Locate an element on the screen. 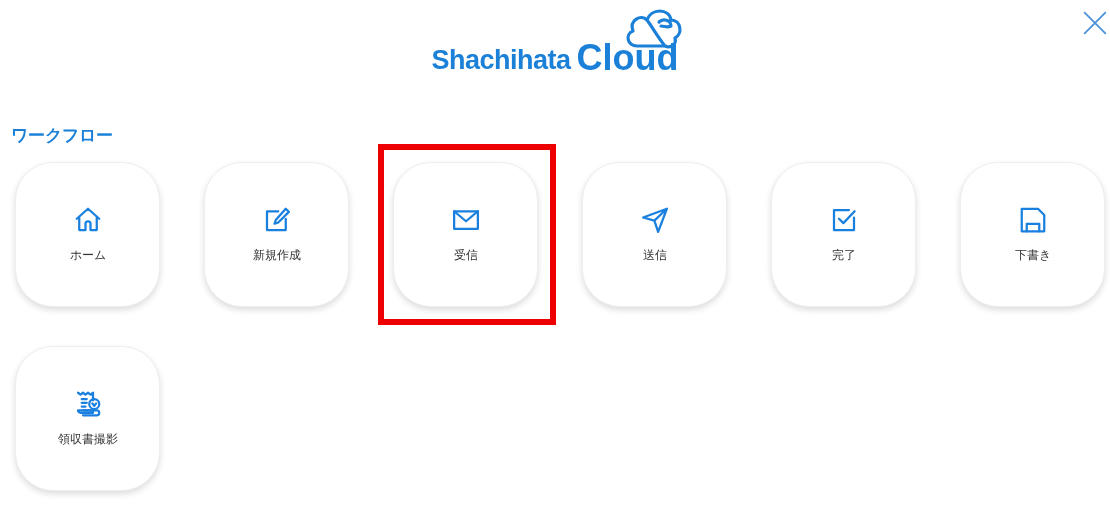 The height and width of the screenshot is (506, 1110). menu-tile: 送信 is located at coordinates (654, 234).